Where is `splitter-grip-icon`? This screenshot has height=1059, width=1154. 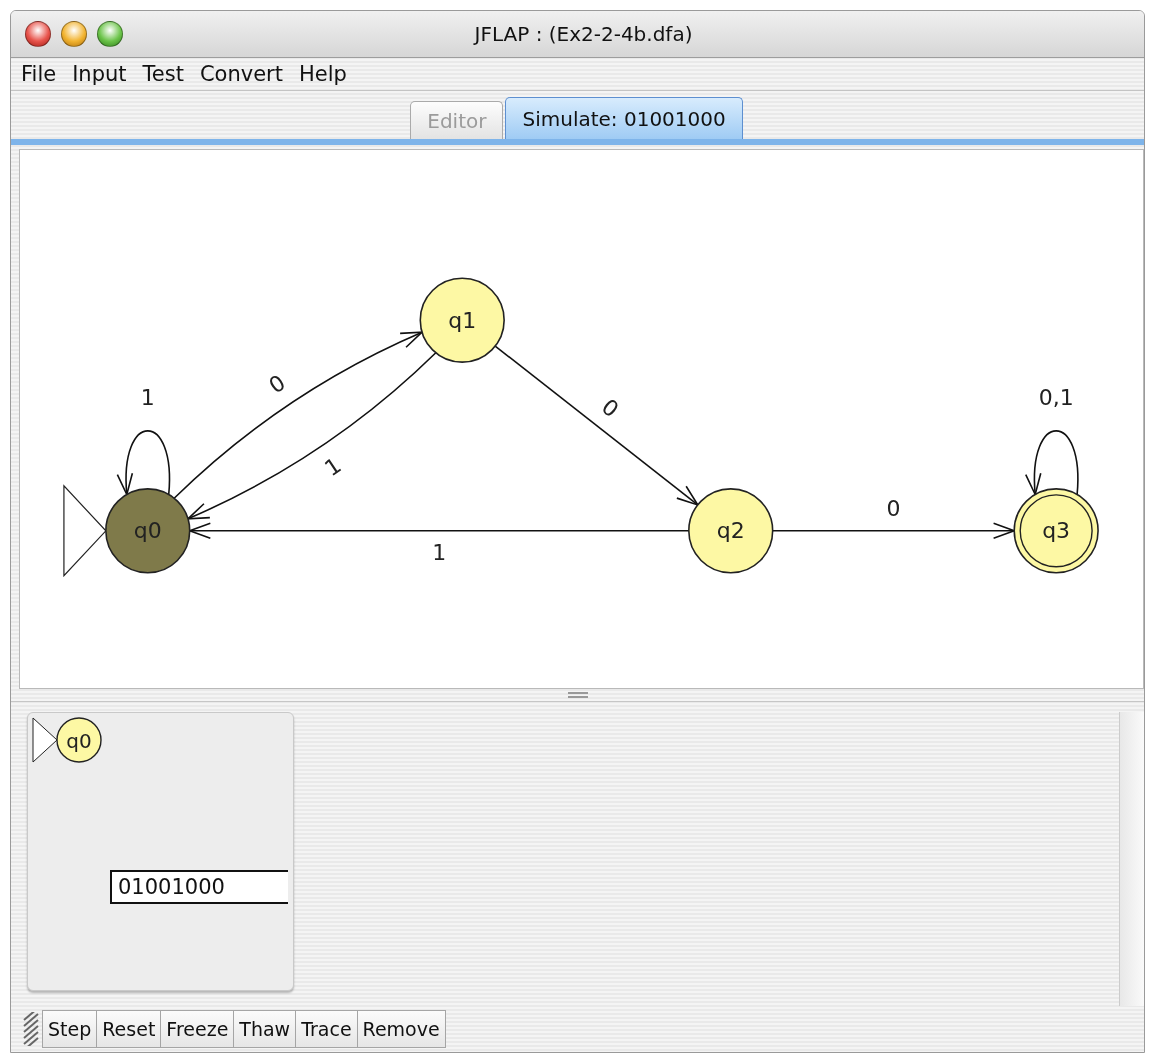 splitter-grip-icon is located at coordinates (577, 695).